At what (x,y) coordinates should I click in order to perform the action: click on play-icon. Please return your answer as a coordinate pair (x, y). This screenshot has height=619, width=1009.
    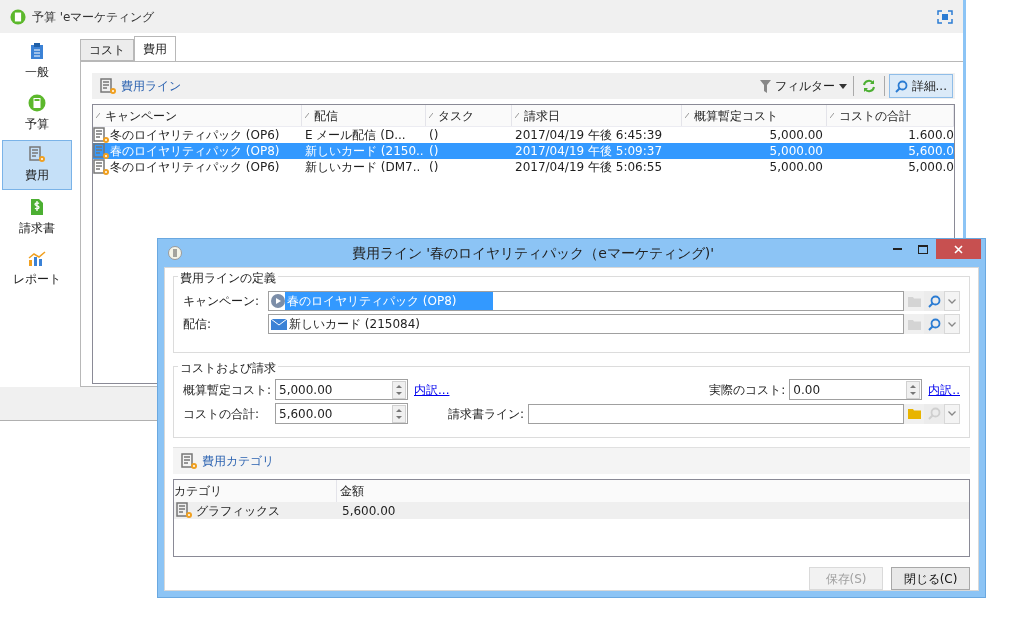
    Looking at the image, I should click on (278, 301).